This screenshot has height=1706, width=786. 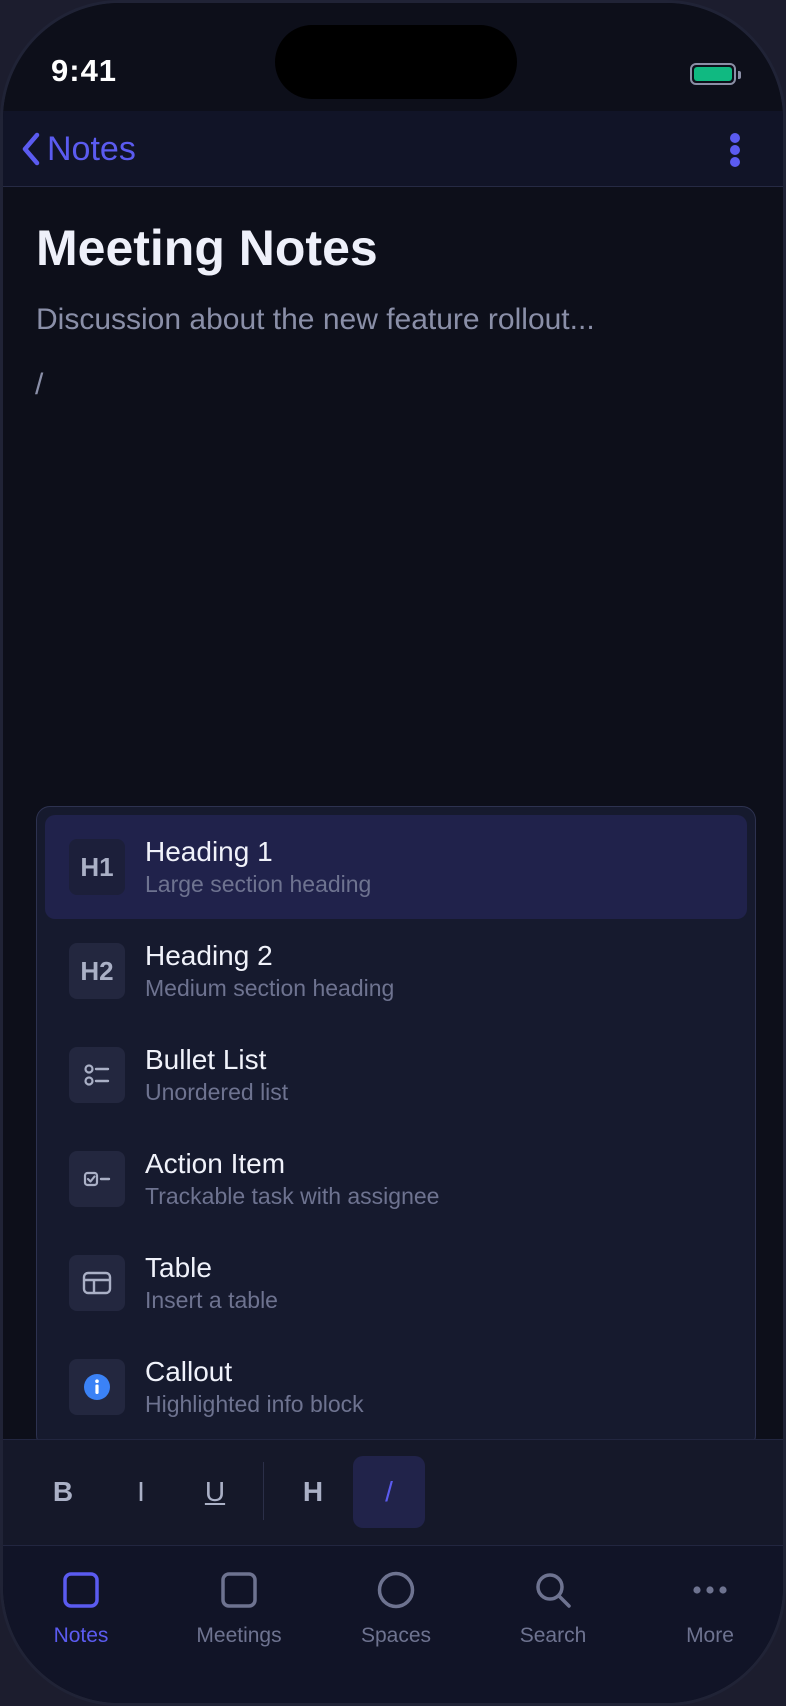 I want to click on battery-icon, so click(x=715, y=74).